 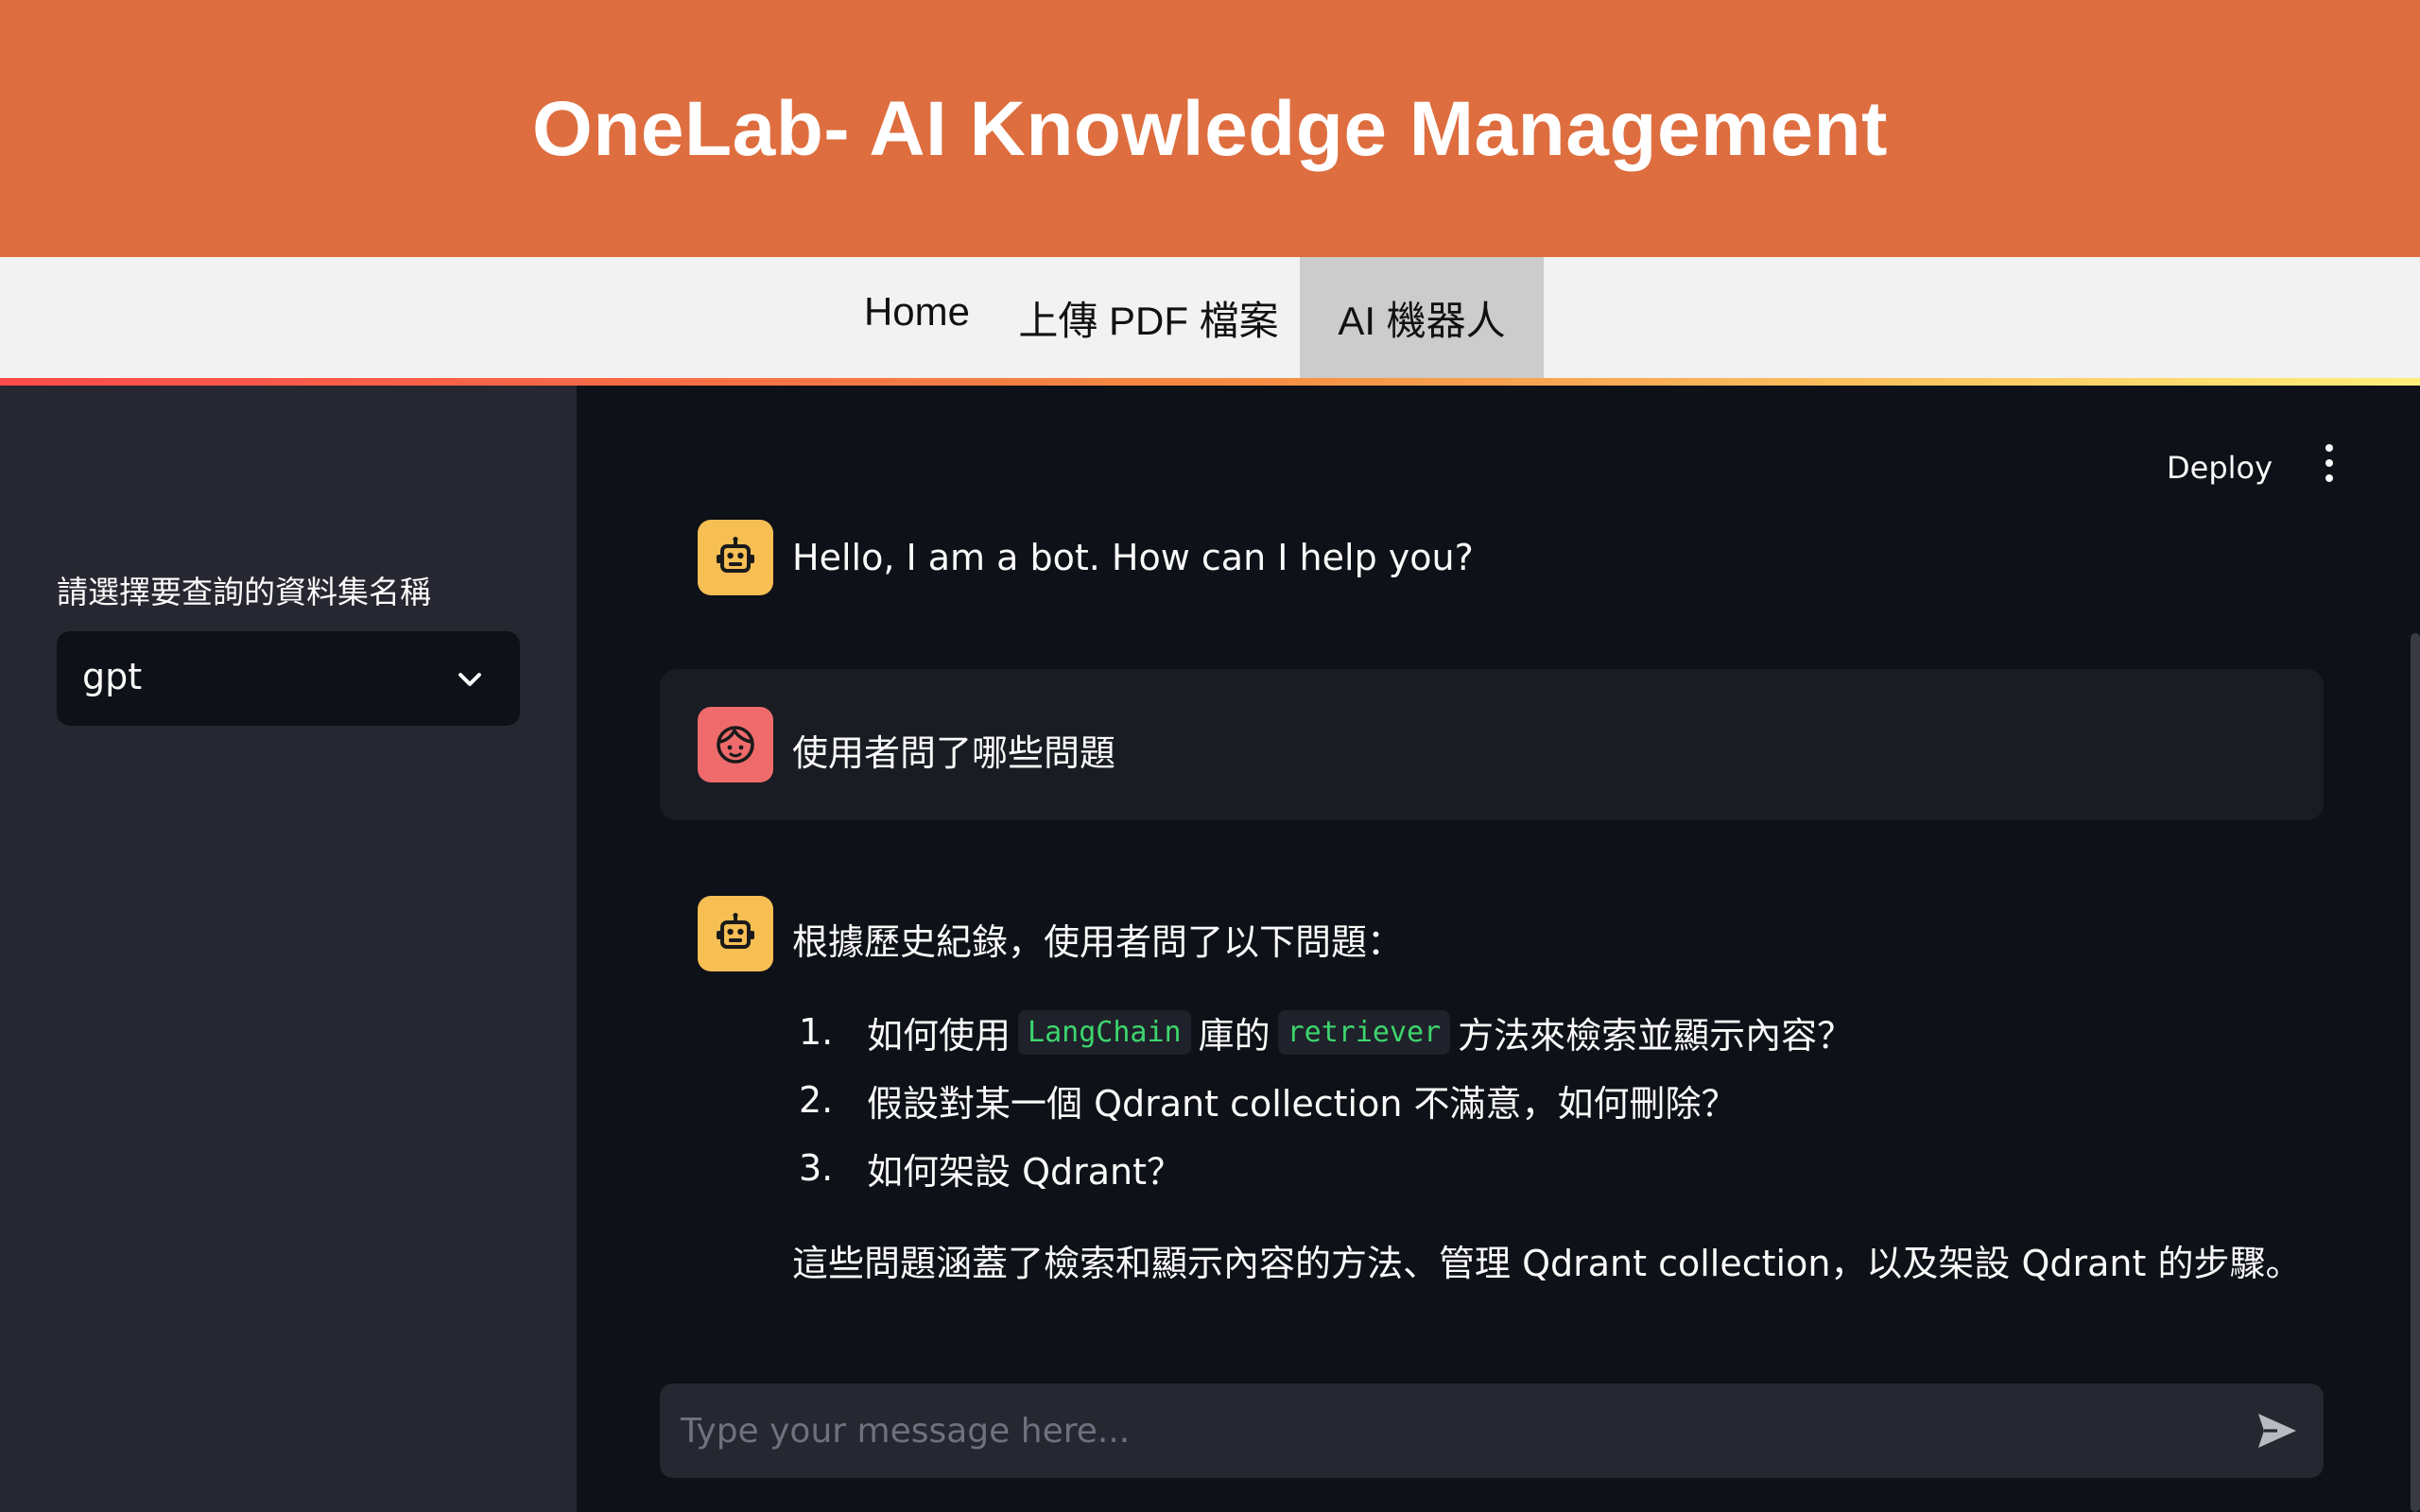 I want to click on user-message-text: 使用者問了哪些問題, so click(x=954, y=753).